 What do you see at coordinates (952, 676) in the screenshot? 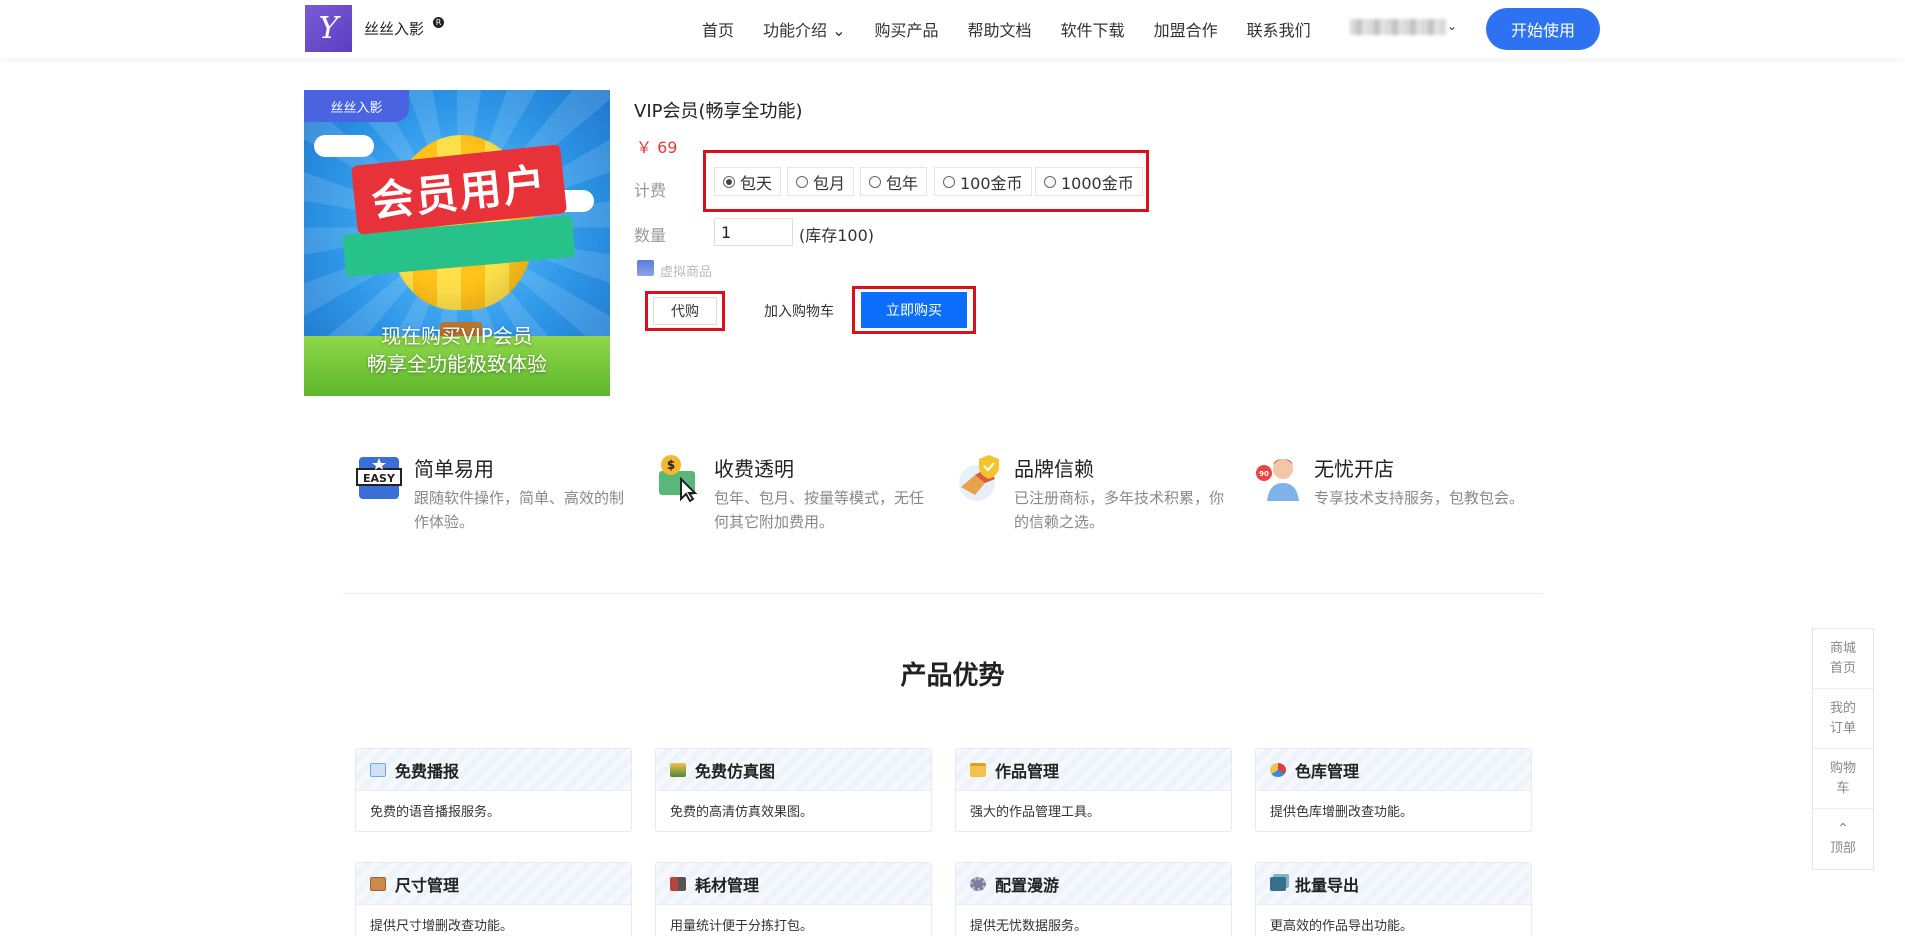
I see `advantages-title: 产品优势` at bounding box center [952, 676].